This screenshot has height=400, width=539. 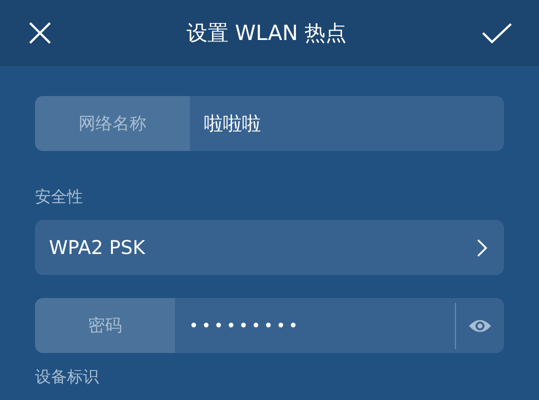 I want to click on network-name-field: 网络名称 啦啦啦, so click(x=269, y=123).